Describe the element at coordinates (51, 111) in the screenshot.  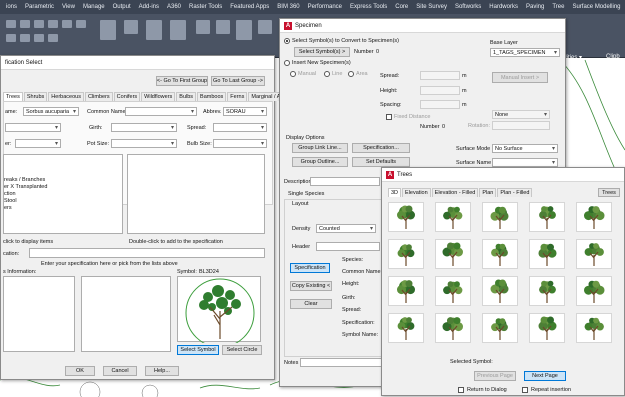
I see `name-select: Sorbus aucuparia` at that location.